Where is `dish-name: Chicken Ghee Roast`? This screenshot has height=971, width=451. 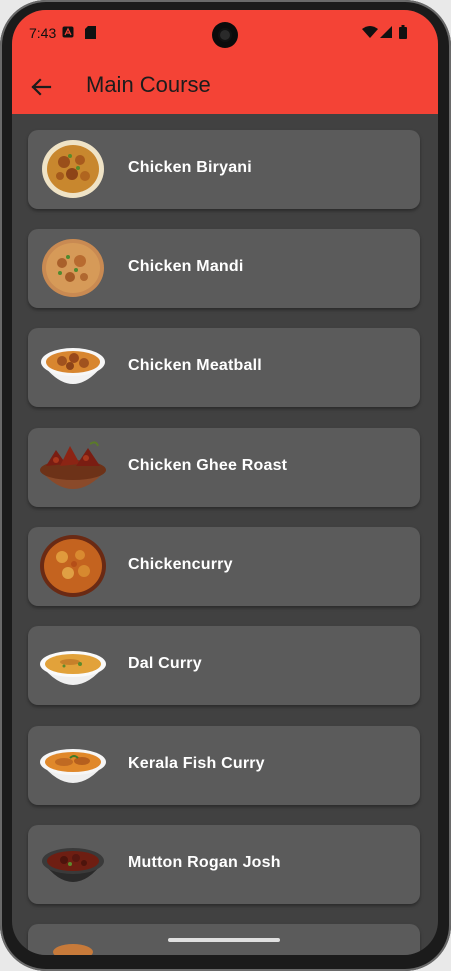
dish-name: Chicken Ghee Roast is located at coordinates (208, 465).